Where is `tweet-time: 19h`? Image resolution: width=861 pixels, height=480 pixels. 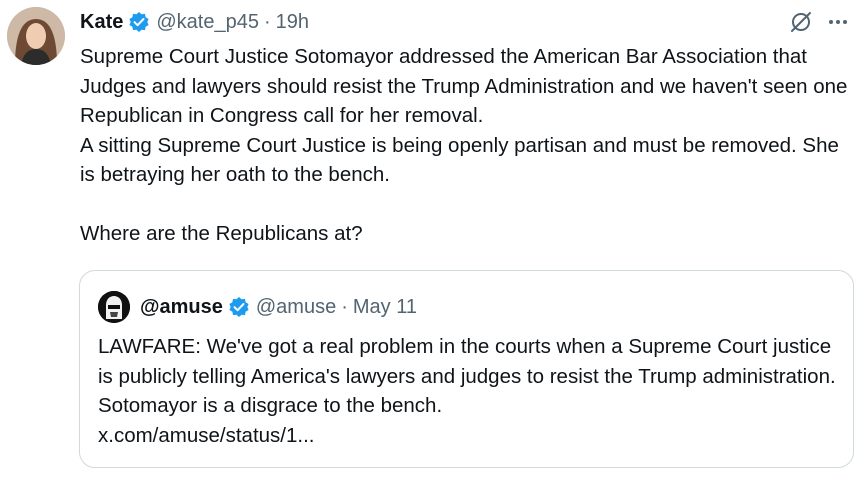
tweet-time: 19h is located at coordinates (292, 22).